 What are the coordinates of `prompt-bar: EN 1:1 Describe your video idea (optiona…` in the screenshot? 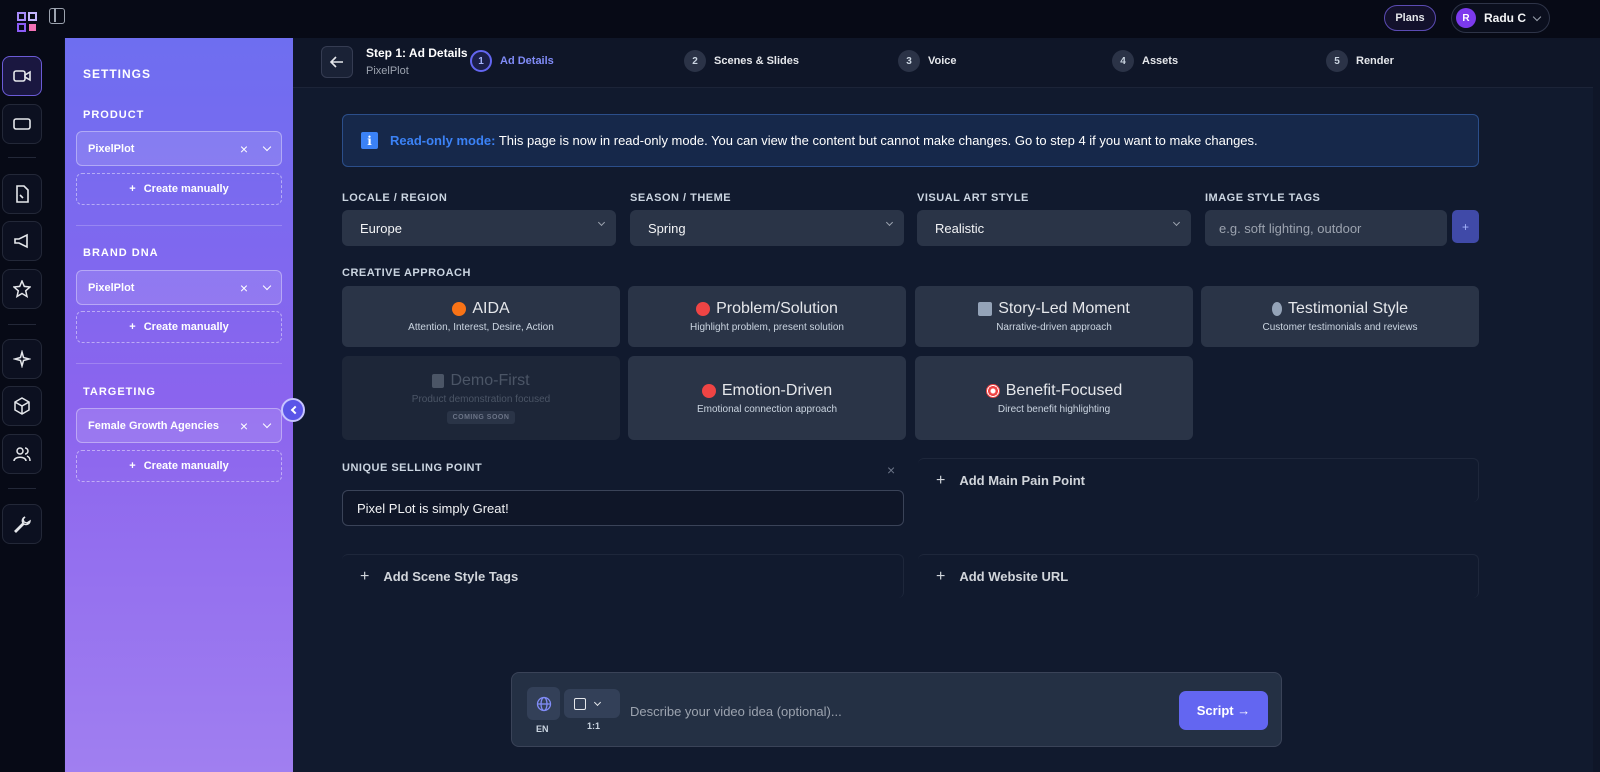 It's located at (896, 709).